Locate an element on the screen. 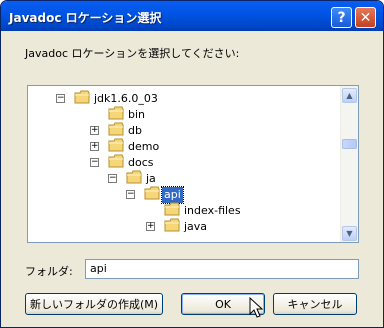 The image size is (384, 328). folder-field-label: フォルダ: is located at coordinates (49, 271).